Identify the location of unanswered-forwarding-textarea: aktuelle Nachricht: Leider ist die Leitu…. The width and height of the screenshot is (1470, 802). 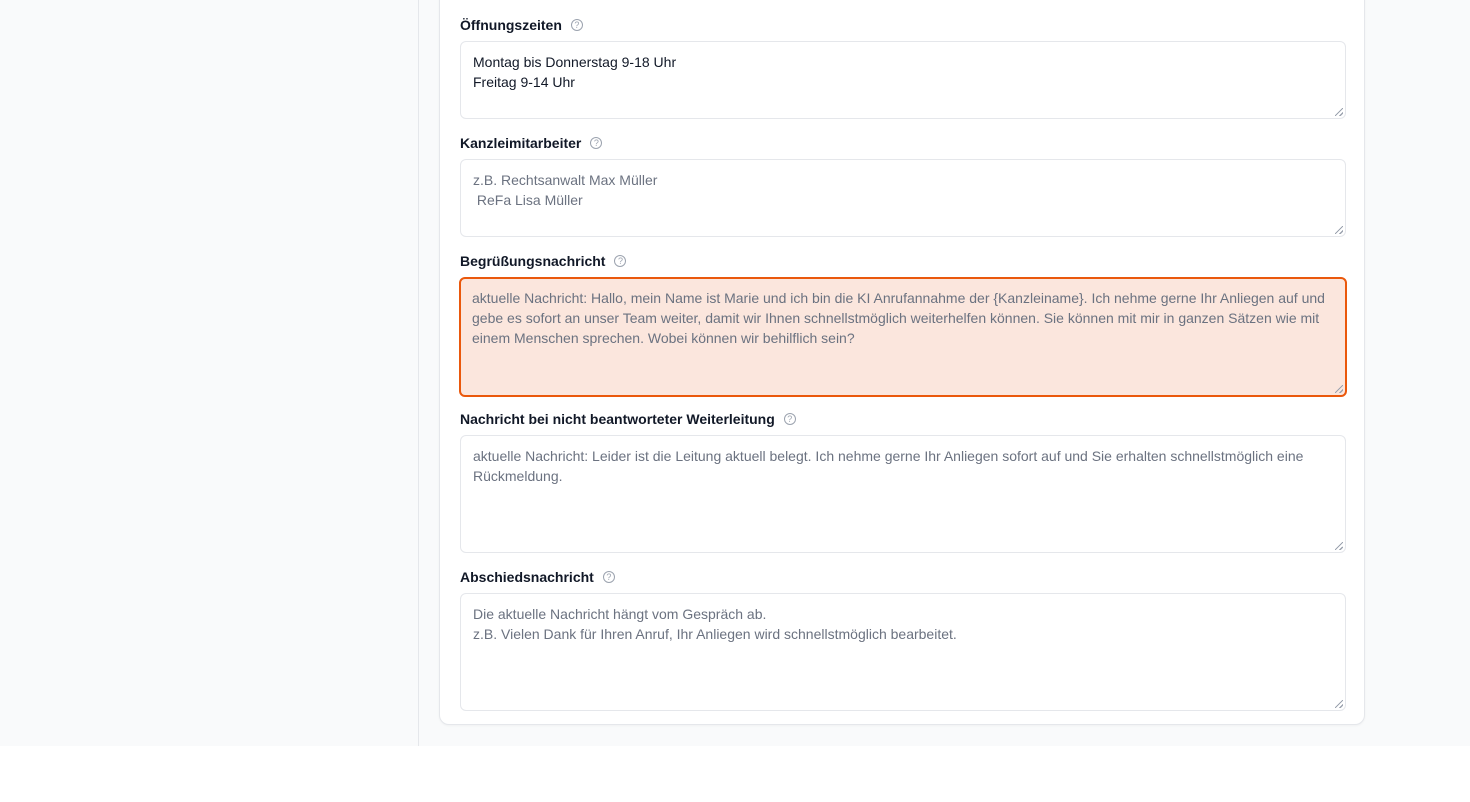
(903, 494).